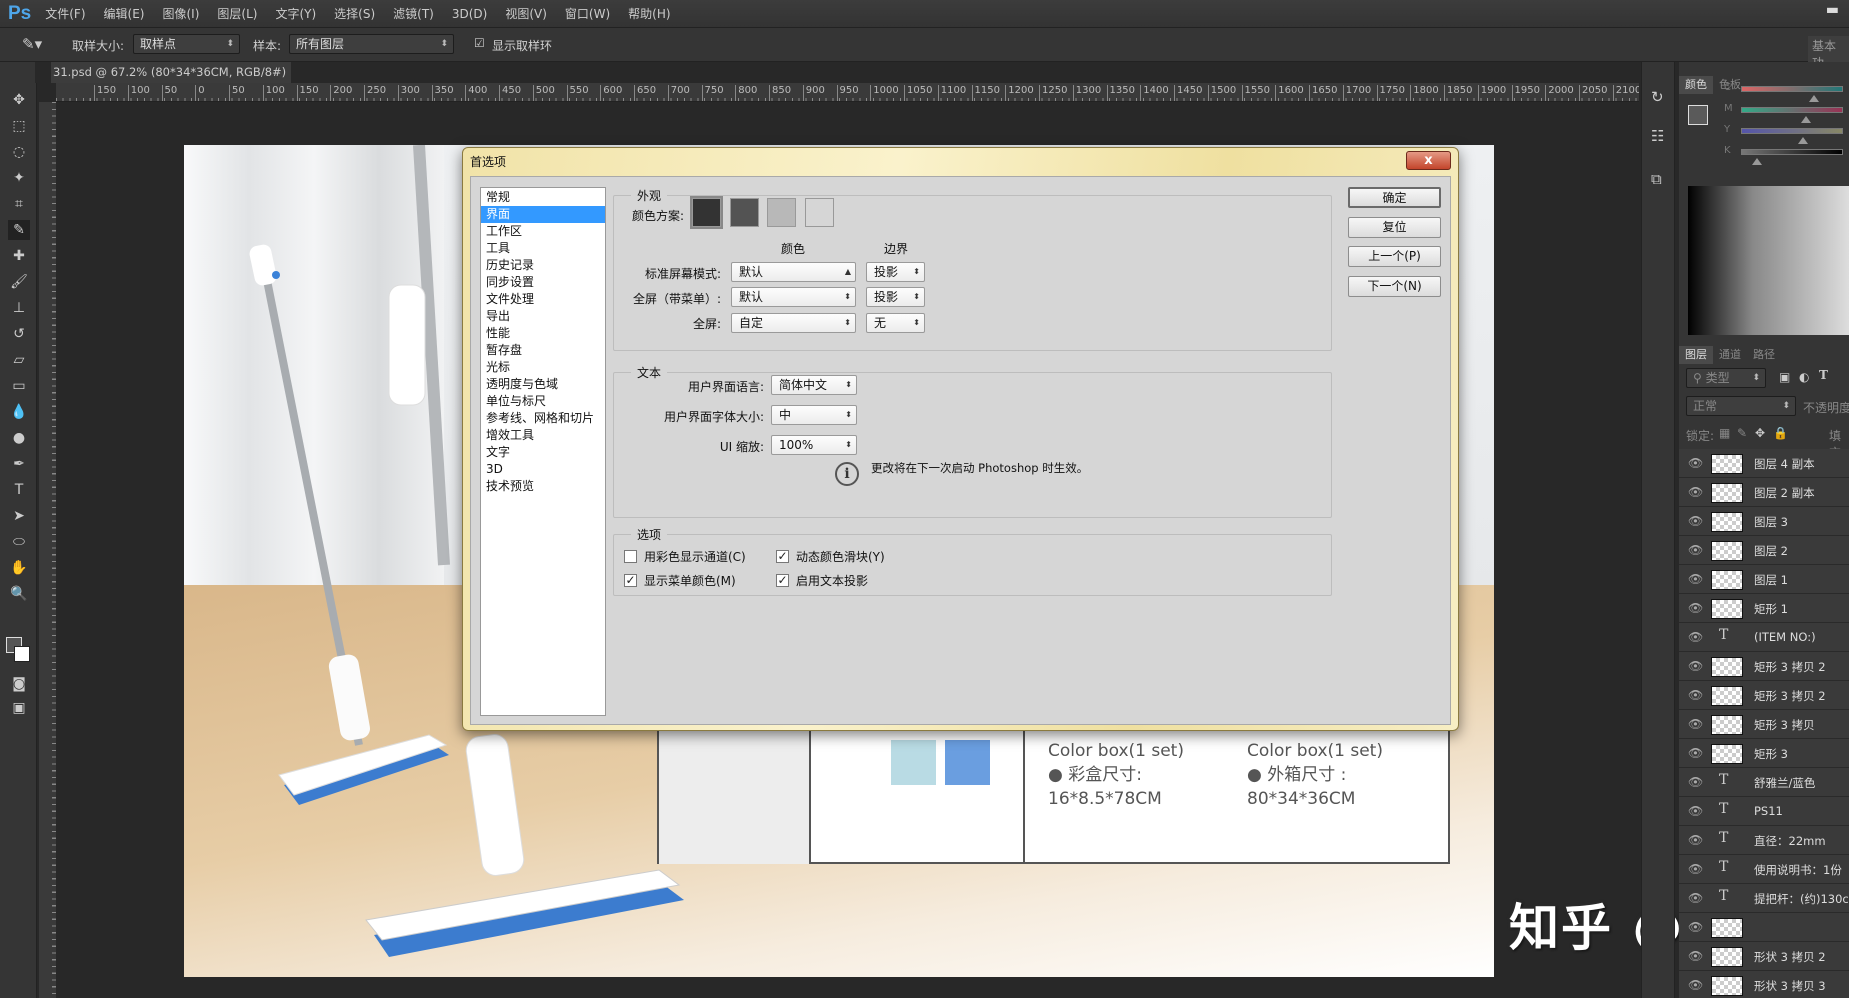 The image size is (1849, 998). What do you see at coordinates (371, 44) in the screenshot?
I see `sample-select: 所有图层 ⬍` at bounding box center [371, 44].